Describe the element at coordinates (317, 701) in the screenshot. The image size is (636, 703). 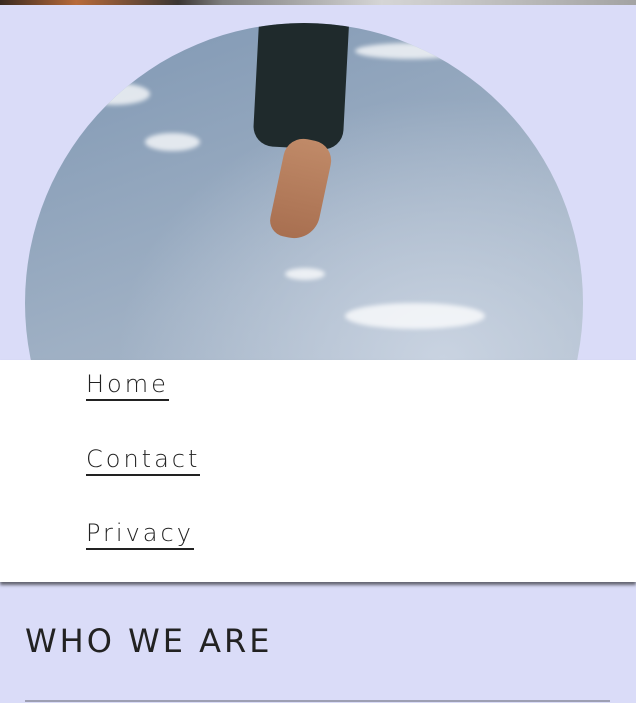
I see `section-divider` at that location.